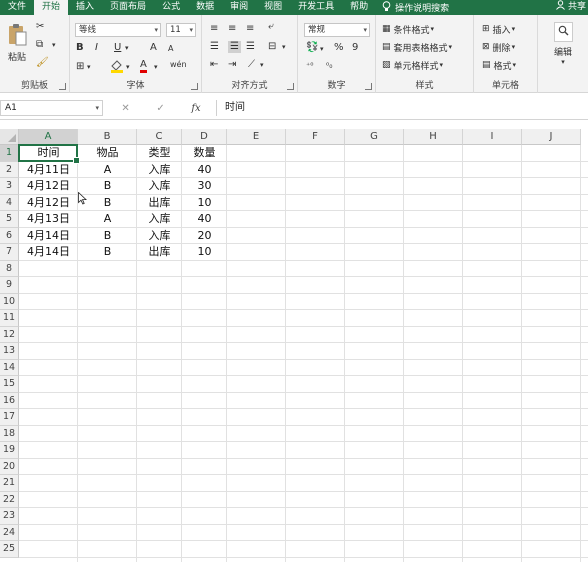 Image resolution: width=588 pixels, height=562 pixels. Describe the element at coordinates (359, 7) in the screenshot. I see `tab-help: 帮助` at that location.